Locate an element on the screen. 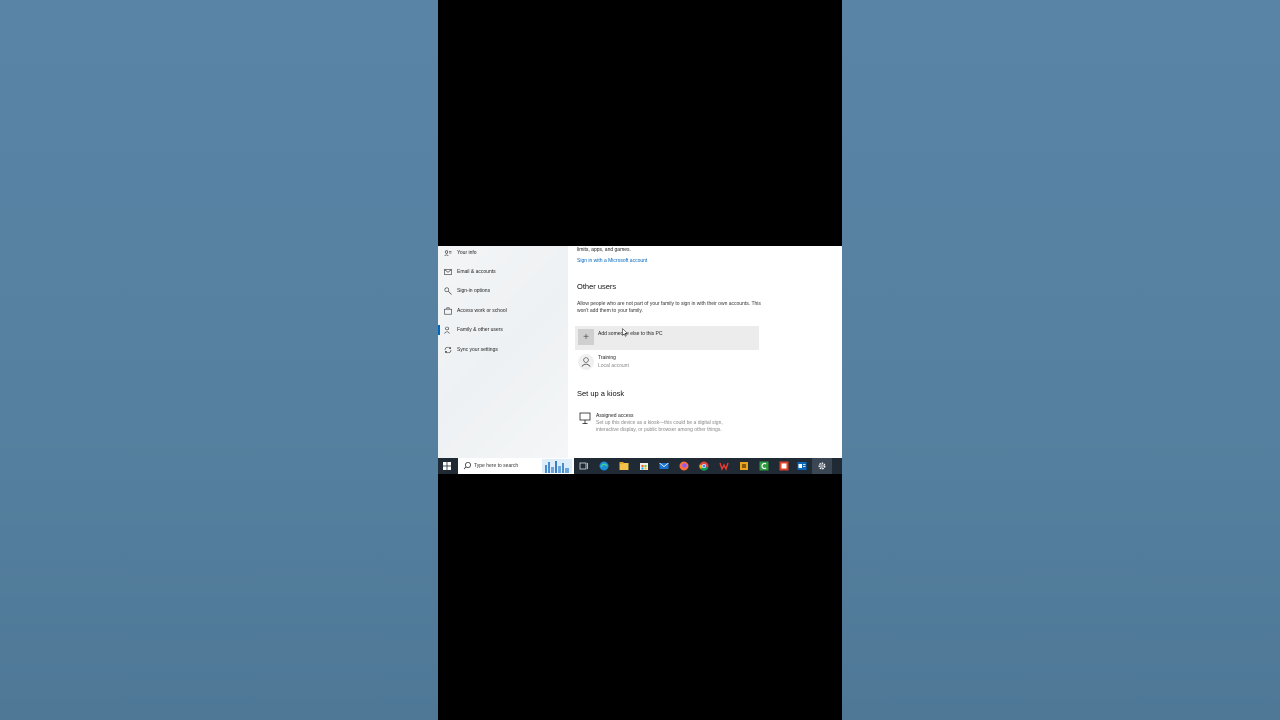  edge-icon is located at coordinates (604, 466).